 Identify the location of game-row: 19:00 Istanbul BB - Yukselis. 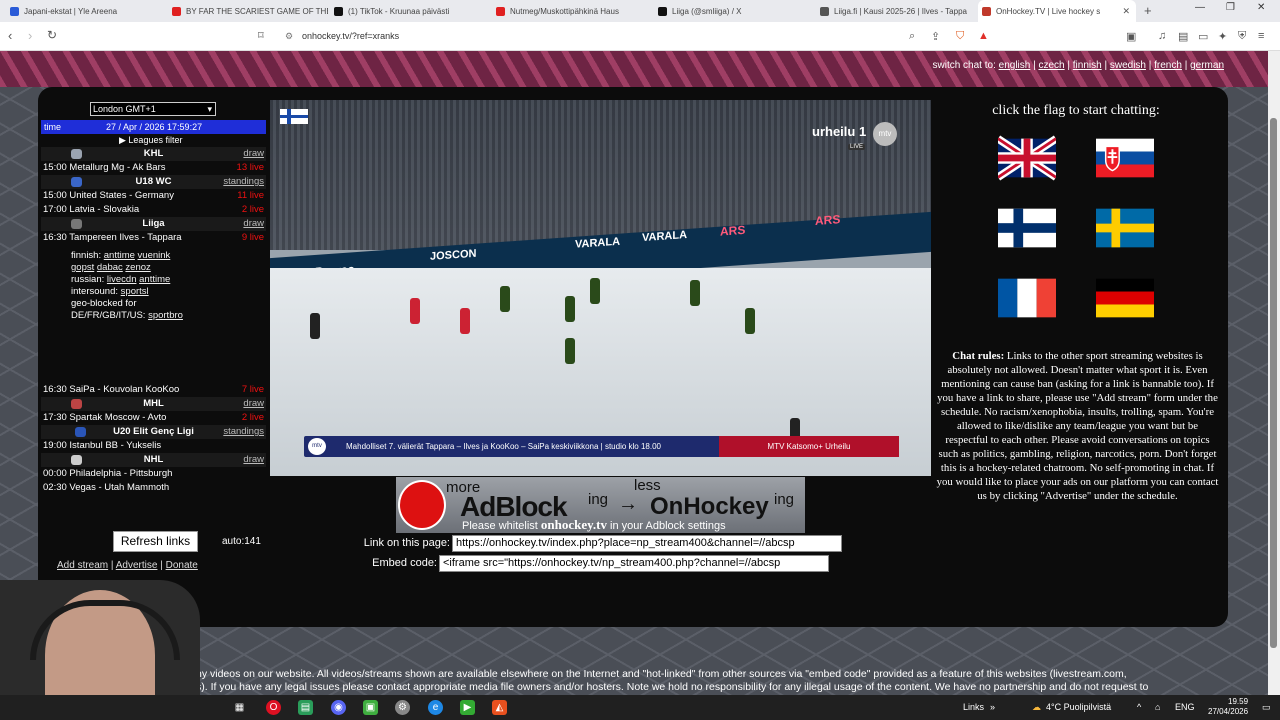
(153, 446).